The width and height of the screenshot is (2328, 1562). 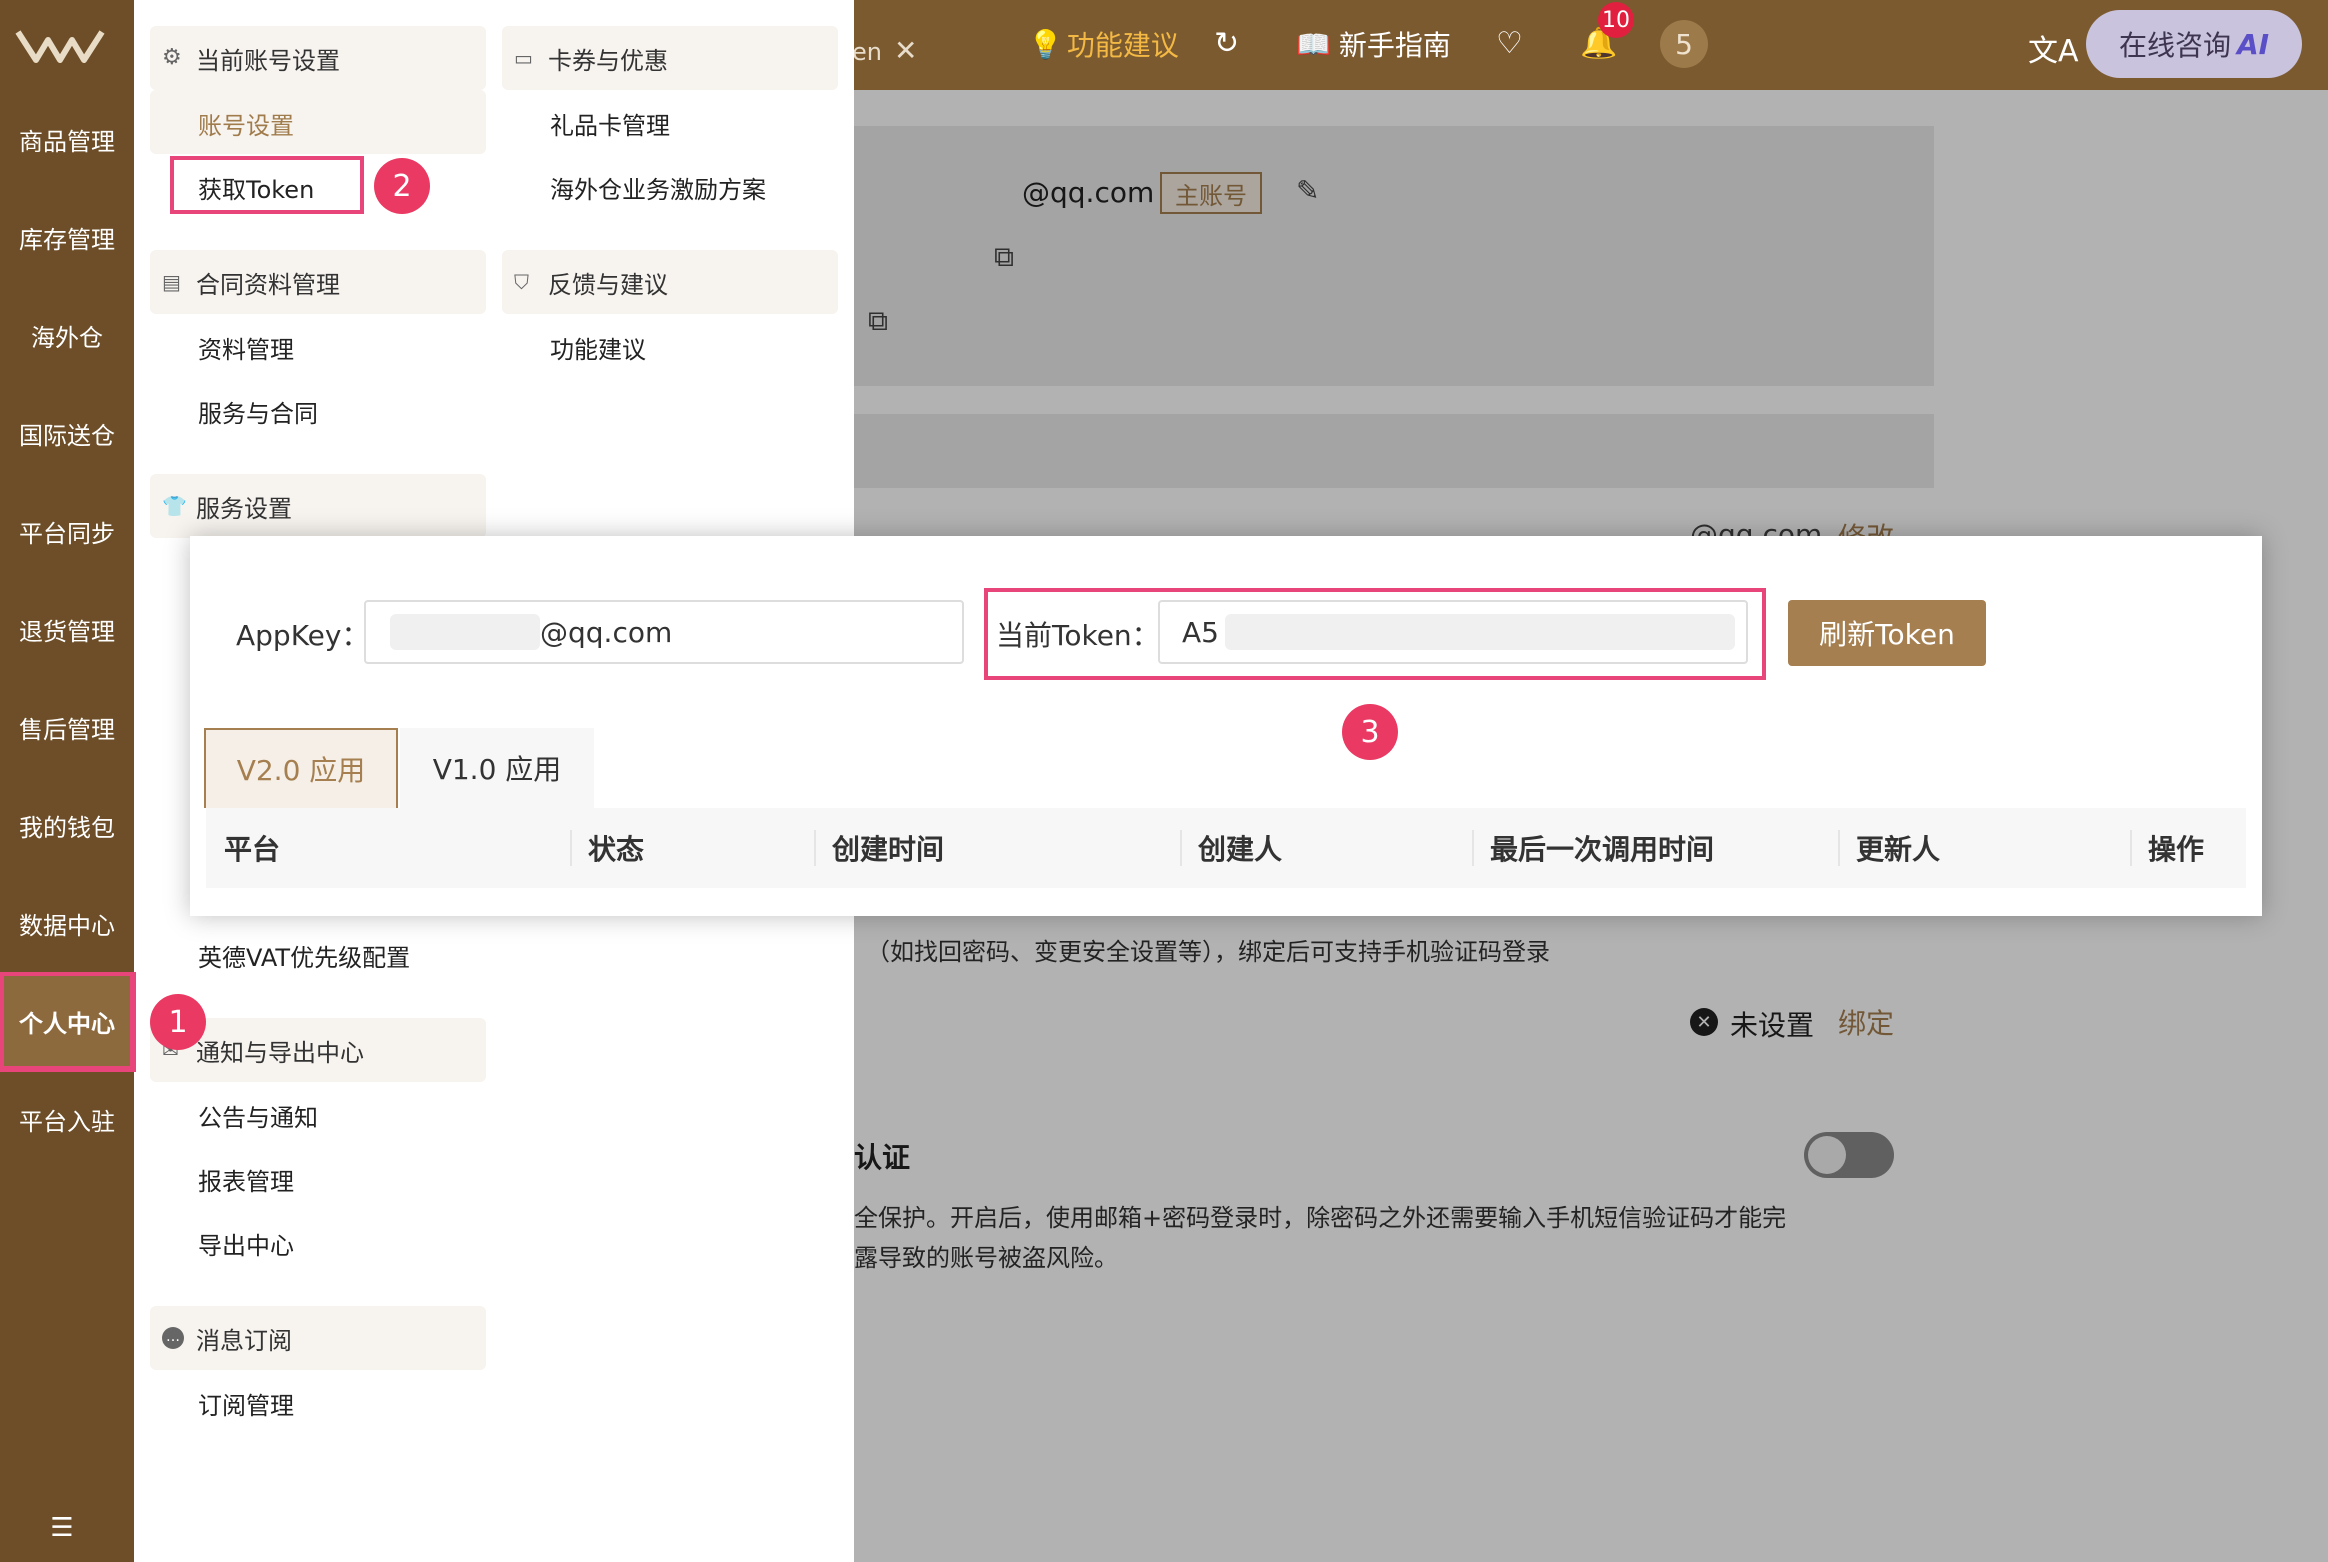 I want to click on token-value: A5, so click(x=1200, y=632).